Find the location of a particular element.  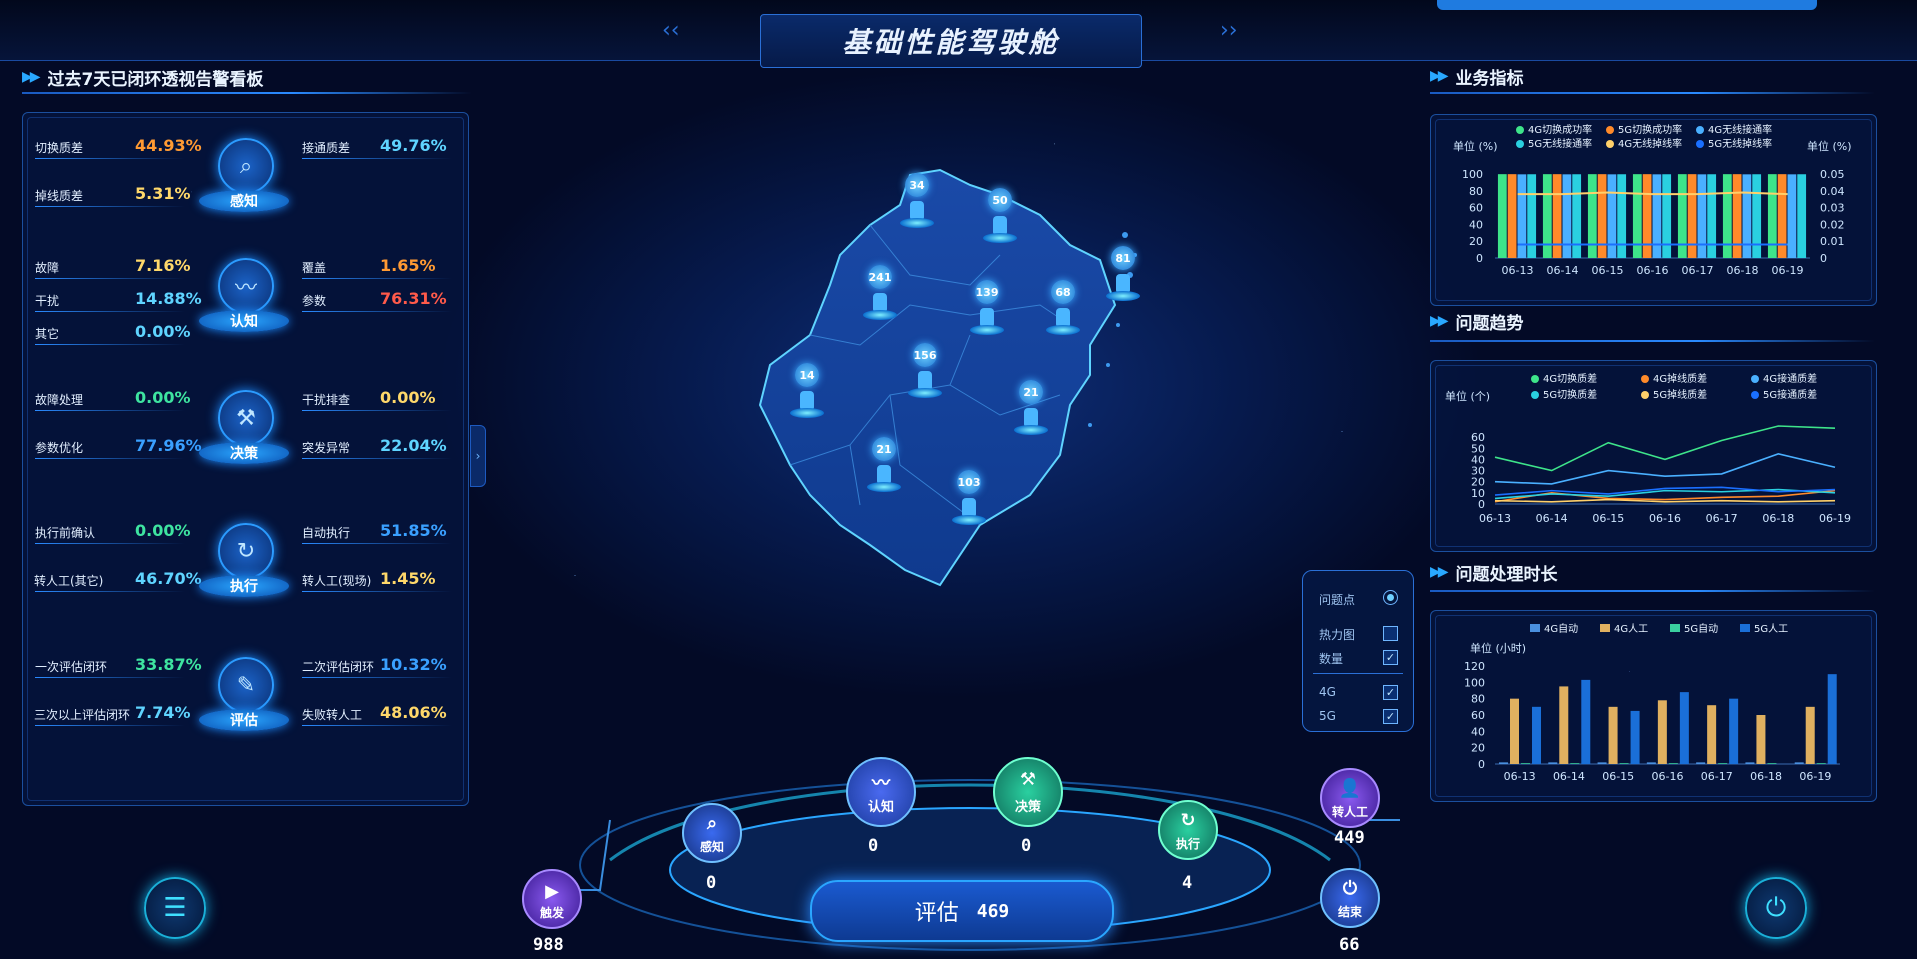

manual-node: 👤 转人工 is located at coordinates (1350, 798).